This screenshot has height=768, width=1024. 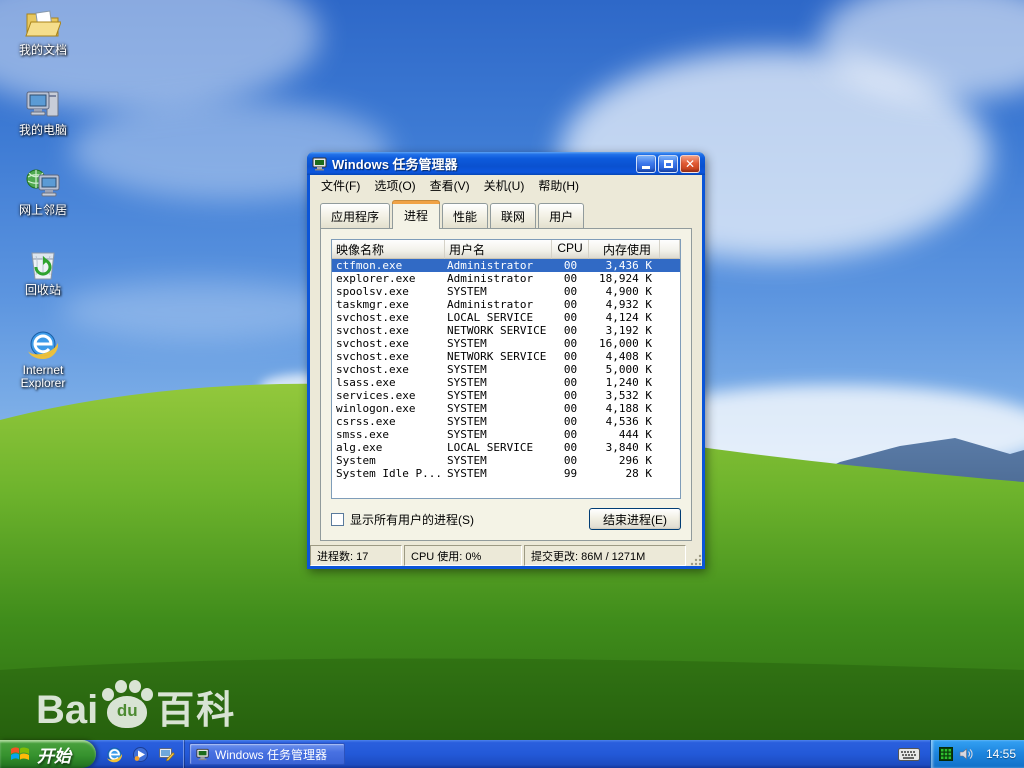 I want to click on desktop-icon-internet-explorer: Internet Explorer, so click(x=43, y=358).